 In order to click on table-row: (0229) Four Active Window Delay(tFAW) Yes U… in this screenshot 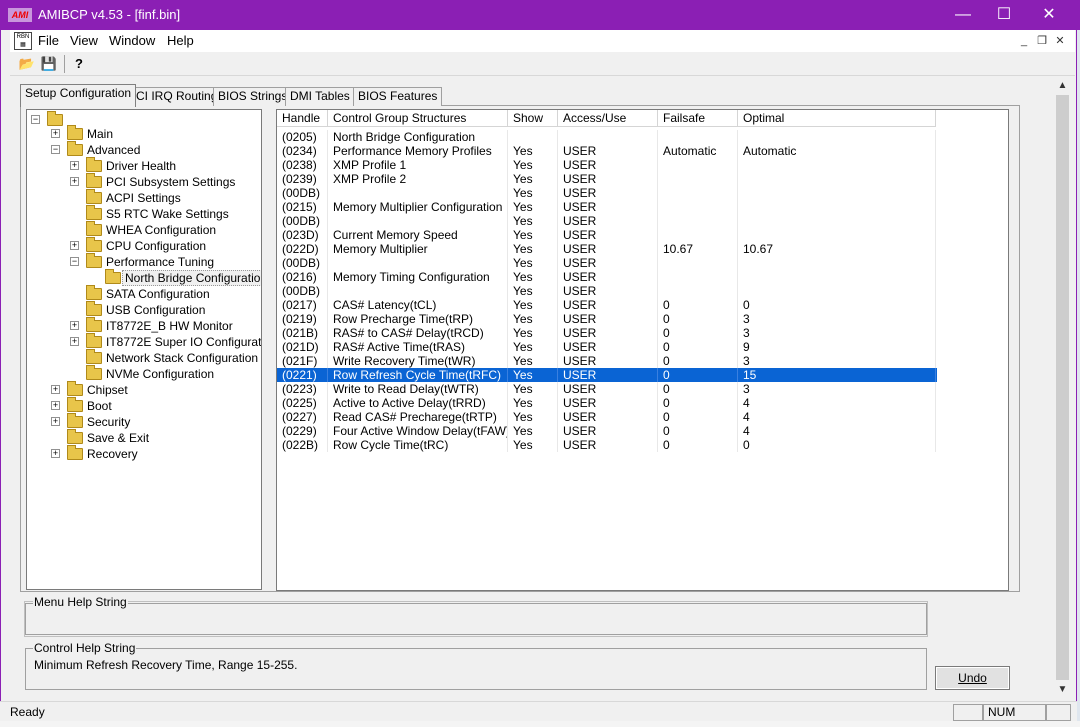, I will do `click(607, 431)`.